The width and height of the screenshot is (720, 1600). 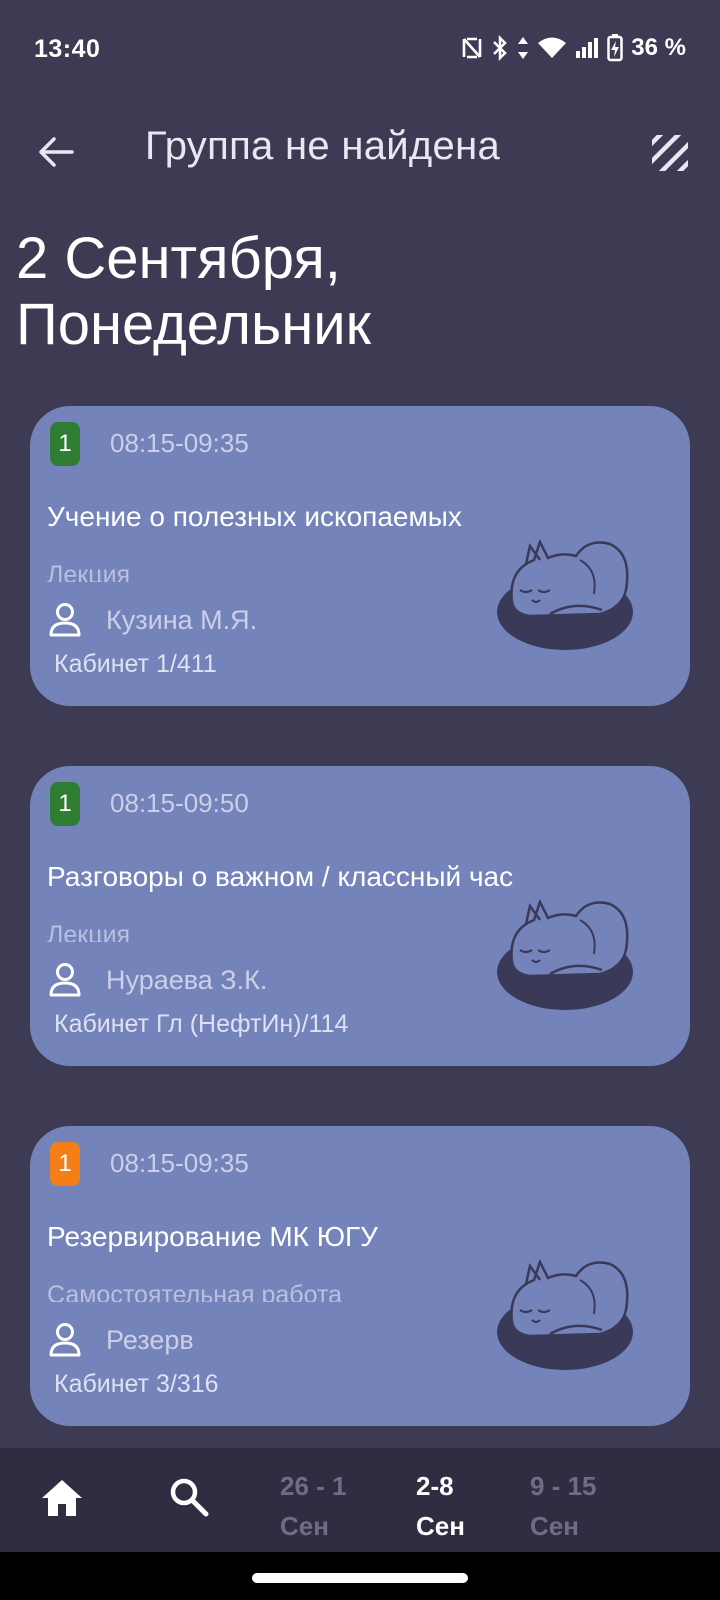 I want to click on lesson-subject: Разговоры о важном / классный час, so click(x=280, y=876).